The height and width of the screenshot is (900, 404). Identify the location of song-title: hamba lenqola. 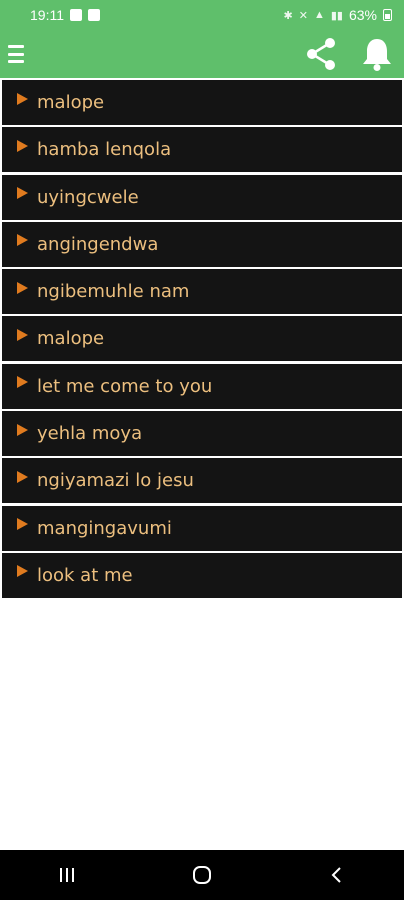
(104, 150).